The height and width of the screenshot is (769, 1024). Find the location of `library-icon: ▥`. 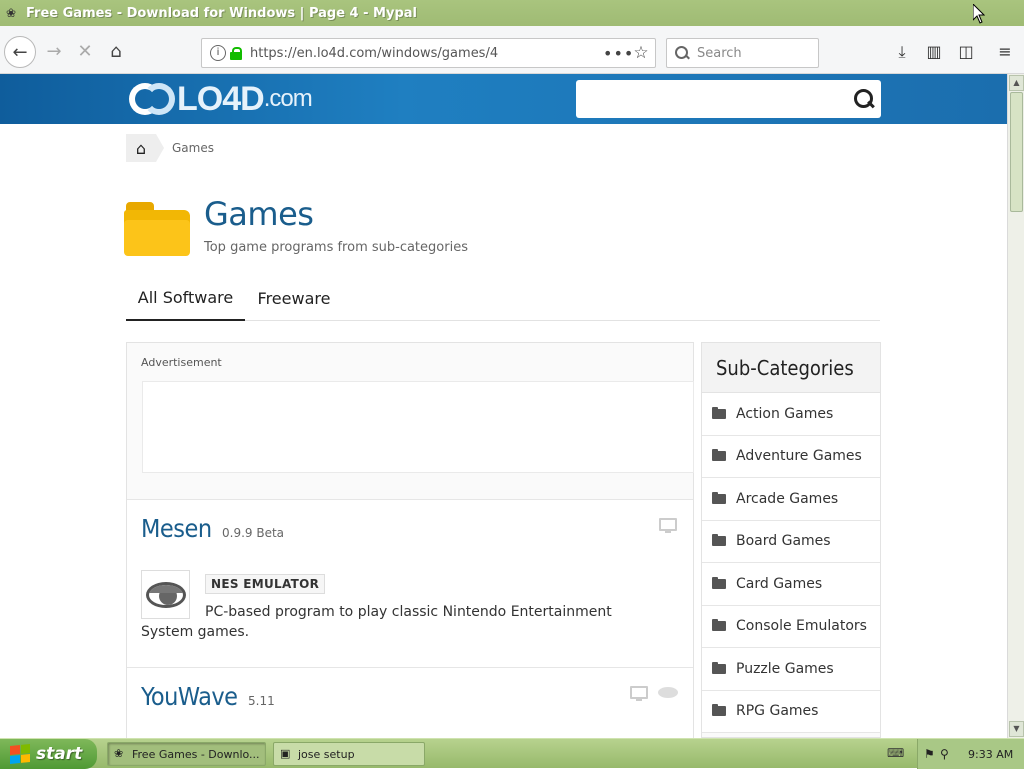

library-icon: ▥ is located at coordinates (934, 52).